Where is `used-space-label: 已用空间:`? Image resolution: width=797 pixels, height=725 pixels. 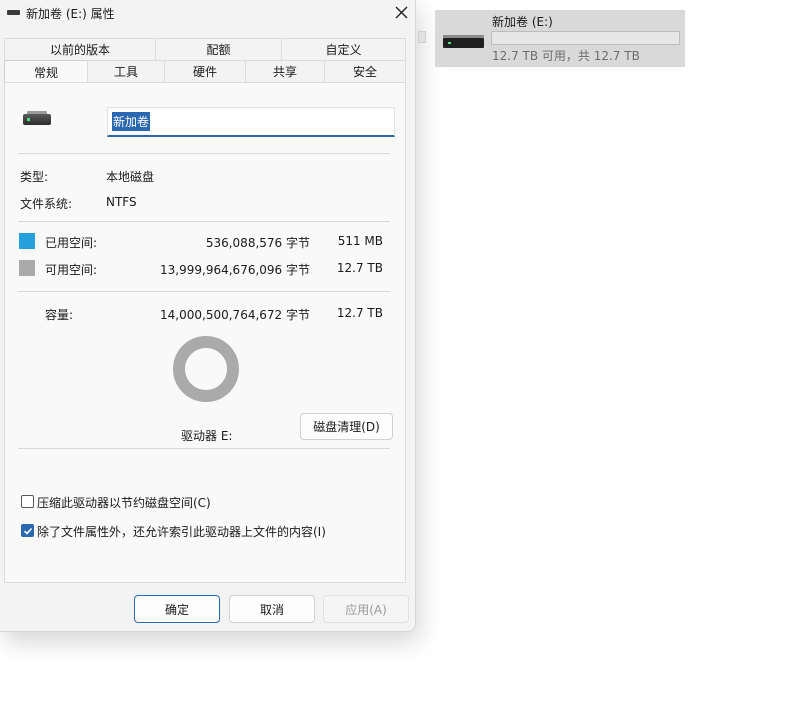 used-space-label: 已用空间: is located at coordinates (71, 243).